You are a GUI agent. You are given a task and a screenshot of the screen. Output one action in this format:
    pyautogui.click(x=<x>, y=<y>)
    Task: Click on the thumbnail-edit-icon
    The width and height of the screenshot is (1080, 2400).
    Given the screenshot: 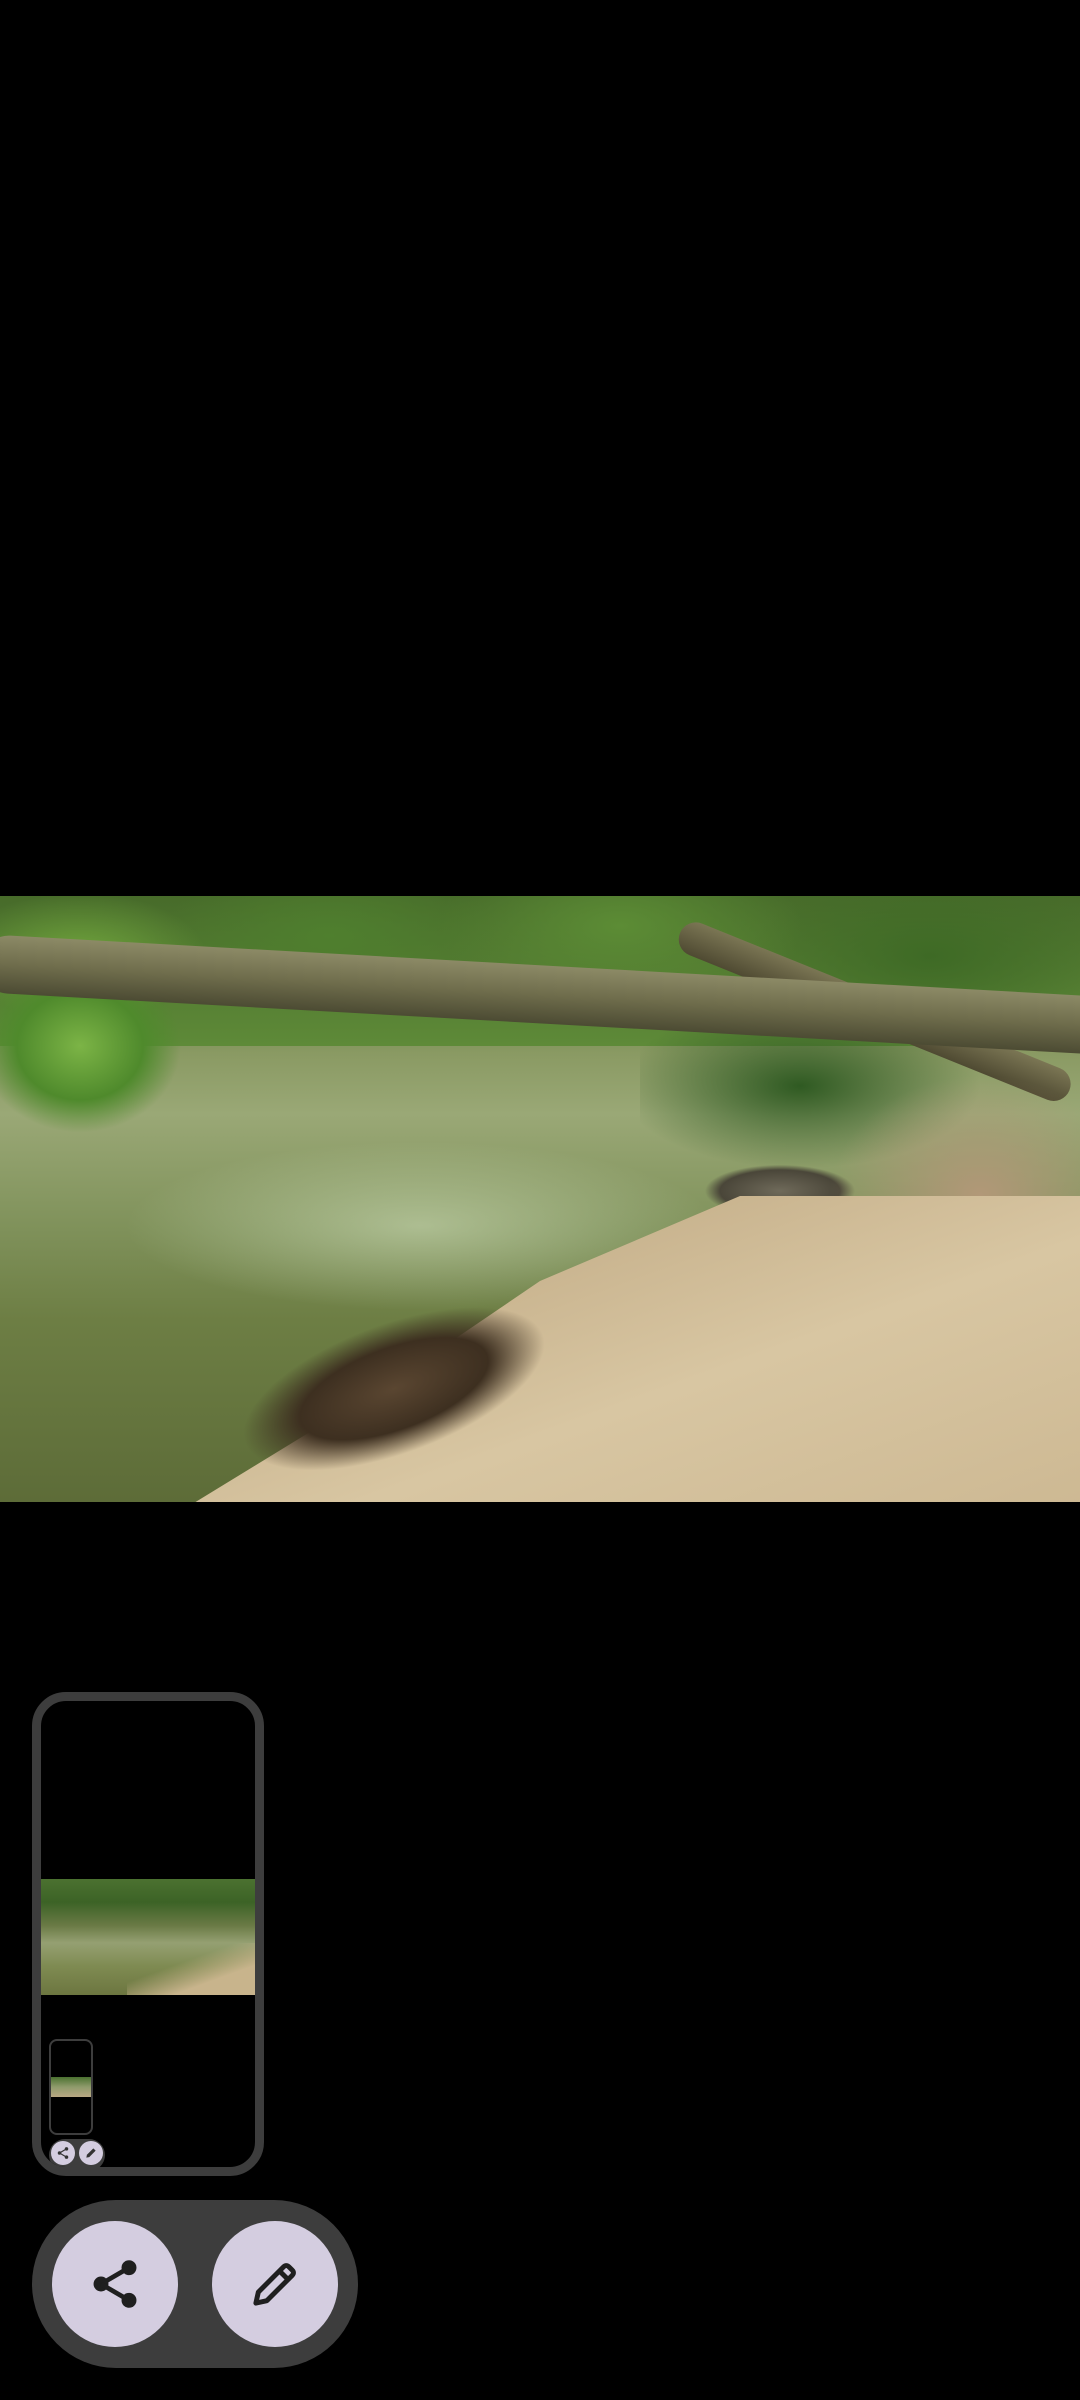 What is the action you would take?
    pyautogui.click(x=91, y=2153)
    